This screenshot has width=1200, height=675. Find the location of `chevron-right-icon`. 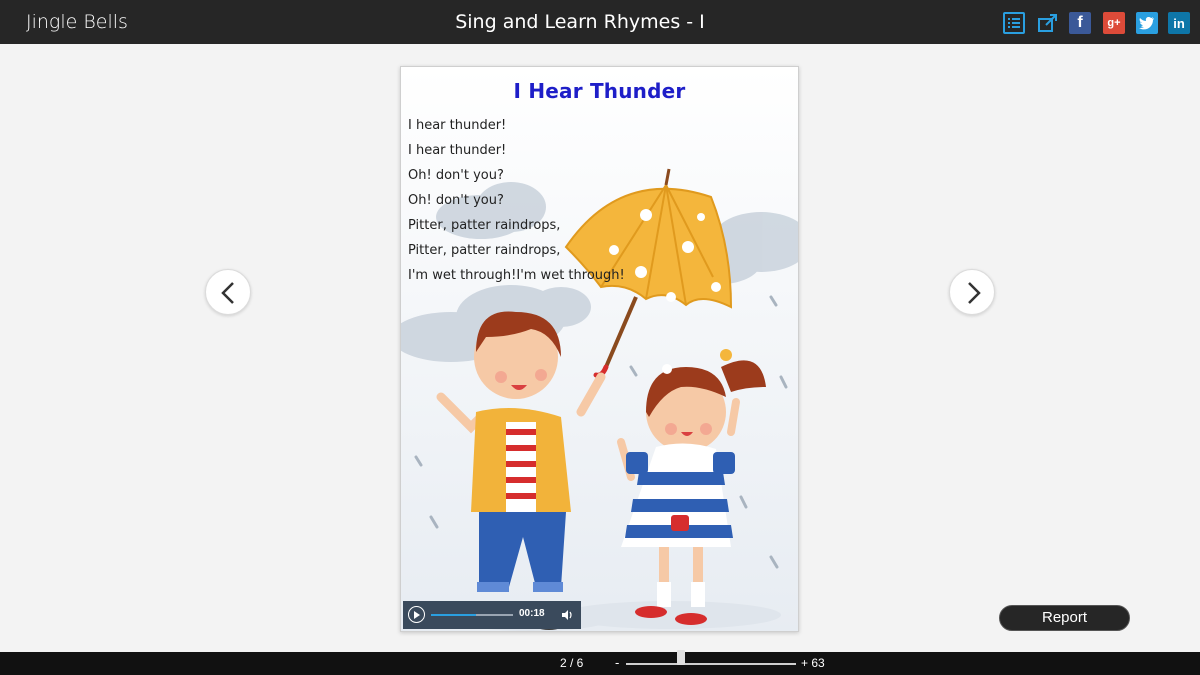

chevron-right-icon is located at coordinates (974, 293).